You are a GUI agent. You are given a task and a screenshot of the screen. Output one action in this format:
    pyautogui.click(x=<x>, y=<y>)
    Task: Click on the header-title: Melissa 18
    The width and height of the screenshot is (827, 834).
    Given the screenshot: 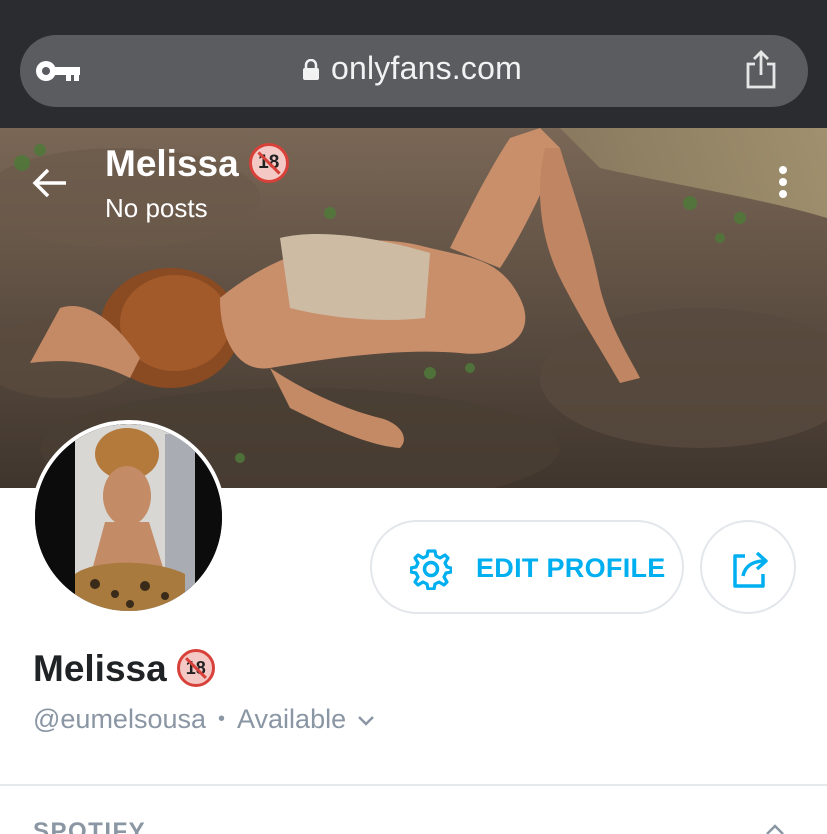 What is the action you would take?
    pyautogui.click(x=197, y=164)
    